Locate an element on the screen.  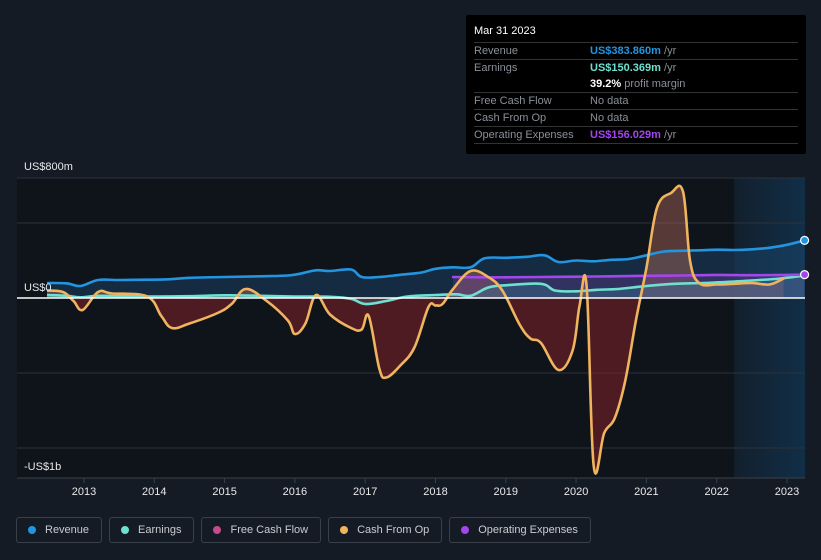
tooltip-row-label: Free Cash Flow is located at coordinates (513, 101).